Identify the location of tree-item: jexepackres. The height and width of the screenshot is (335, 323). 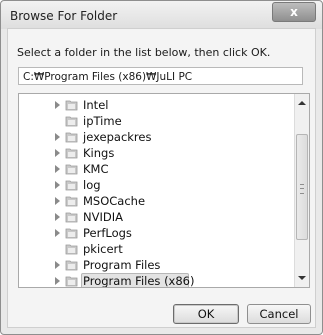
(156, 137).